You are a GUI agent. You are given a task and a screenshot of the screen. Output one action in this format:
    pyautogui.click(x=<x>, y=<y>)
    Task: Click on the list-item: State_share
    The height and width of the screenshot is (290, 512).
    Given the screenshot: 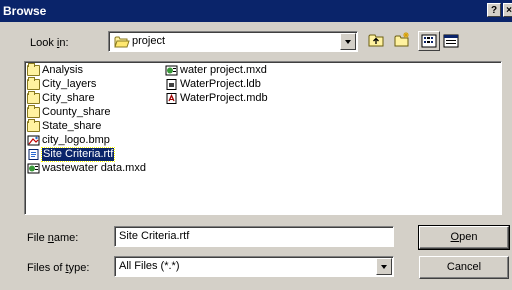 What is the action you would take?
    pyautogui.click(x=64, y=126)
    